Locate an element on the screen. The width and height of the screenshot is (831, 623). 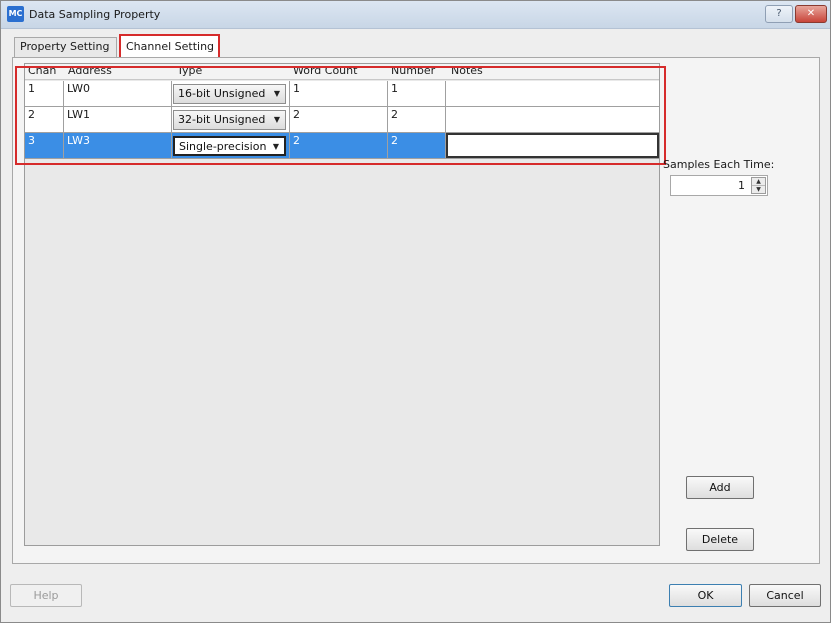
spinner-down-icon: ▼ is located at coordinates (758, 190).